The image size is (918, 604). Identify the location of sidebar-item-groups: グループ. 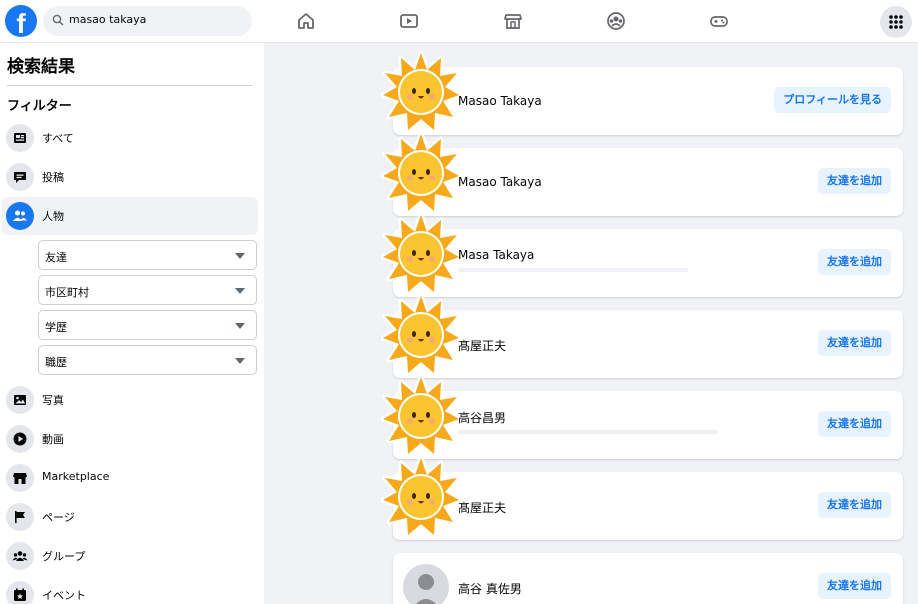
(130, 556).